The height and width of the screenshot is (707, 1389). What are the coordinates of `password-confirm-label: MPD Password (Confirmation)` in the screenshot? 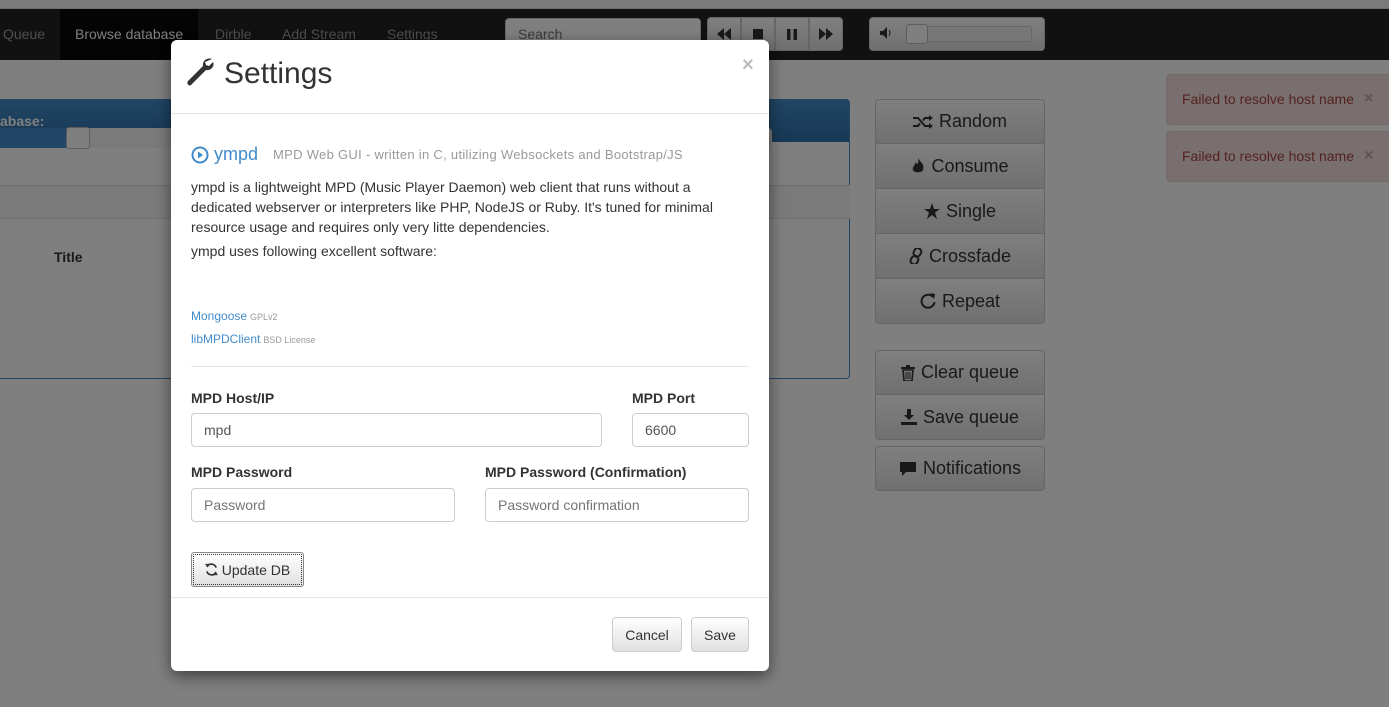 It's located at (586, 472).